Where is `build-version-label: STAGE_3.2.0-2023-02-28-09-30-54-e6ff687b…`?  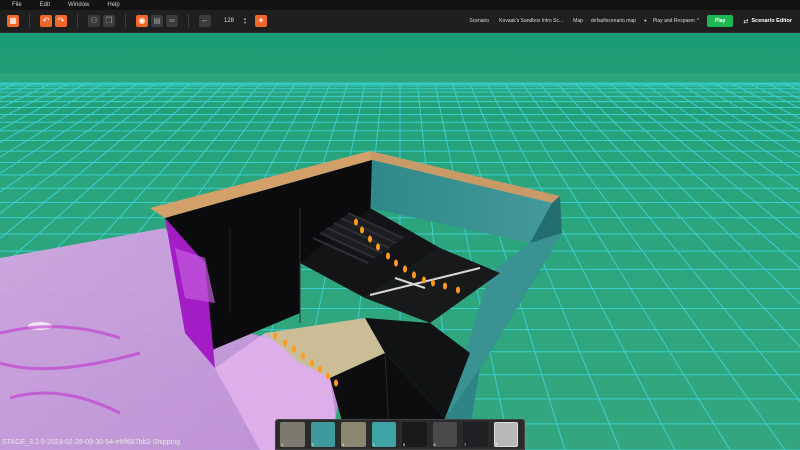
build-version-label: STAGE_3.2.0-2023-02-28-09-30-54-e6ff687b… is located at coordinates (91, 442).